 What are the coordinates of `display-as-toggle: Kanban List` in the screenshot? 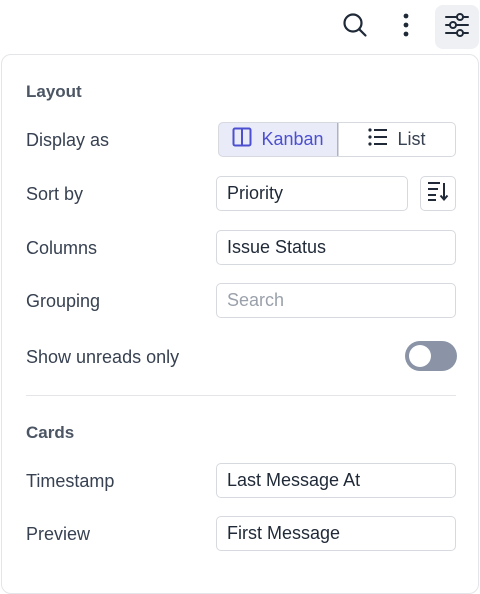 It's located at (337, 139).